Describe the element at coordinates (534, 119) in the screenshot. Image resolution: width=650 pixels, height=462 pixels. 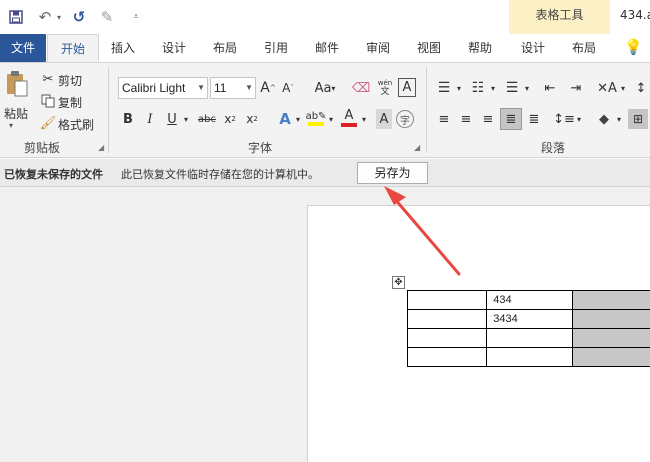
I see `distributed-icon: ≣` at that location.